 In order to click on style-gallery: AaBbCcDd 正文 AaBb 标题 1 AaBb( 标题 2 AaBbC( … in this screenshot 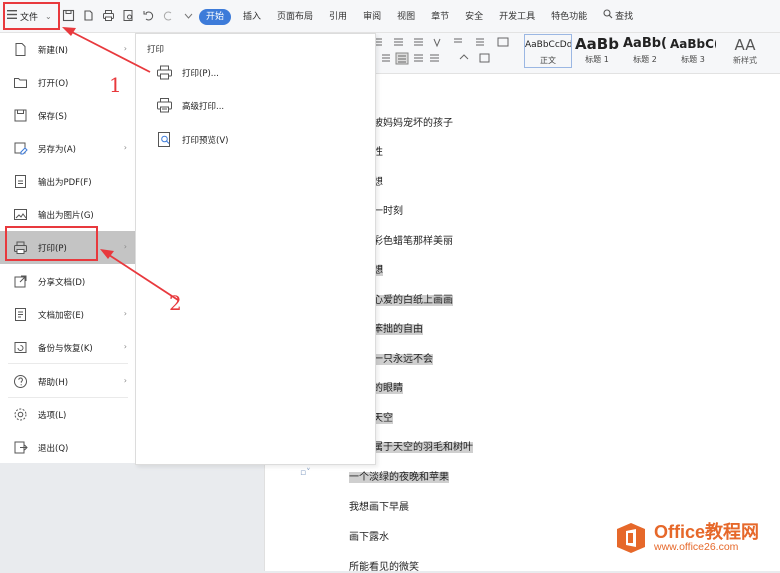, I will do `click(621, 51)`.